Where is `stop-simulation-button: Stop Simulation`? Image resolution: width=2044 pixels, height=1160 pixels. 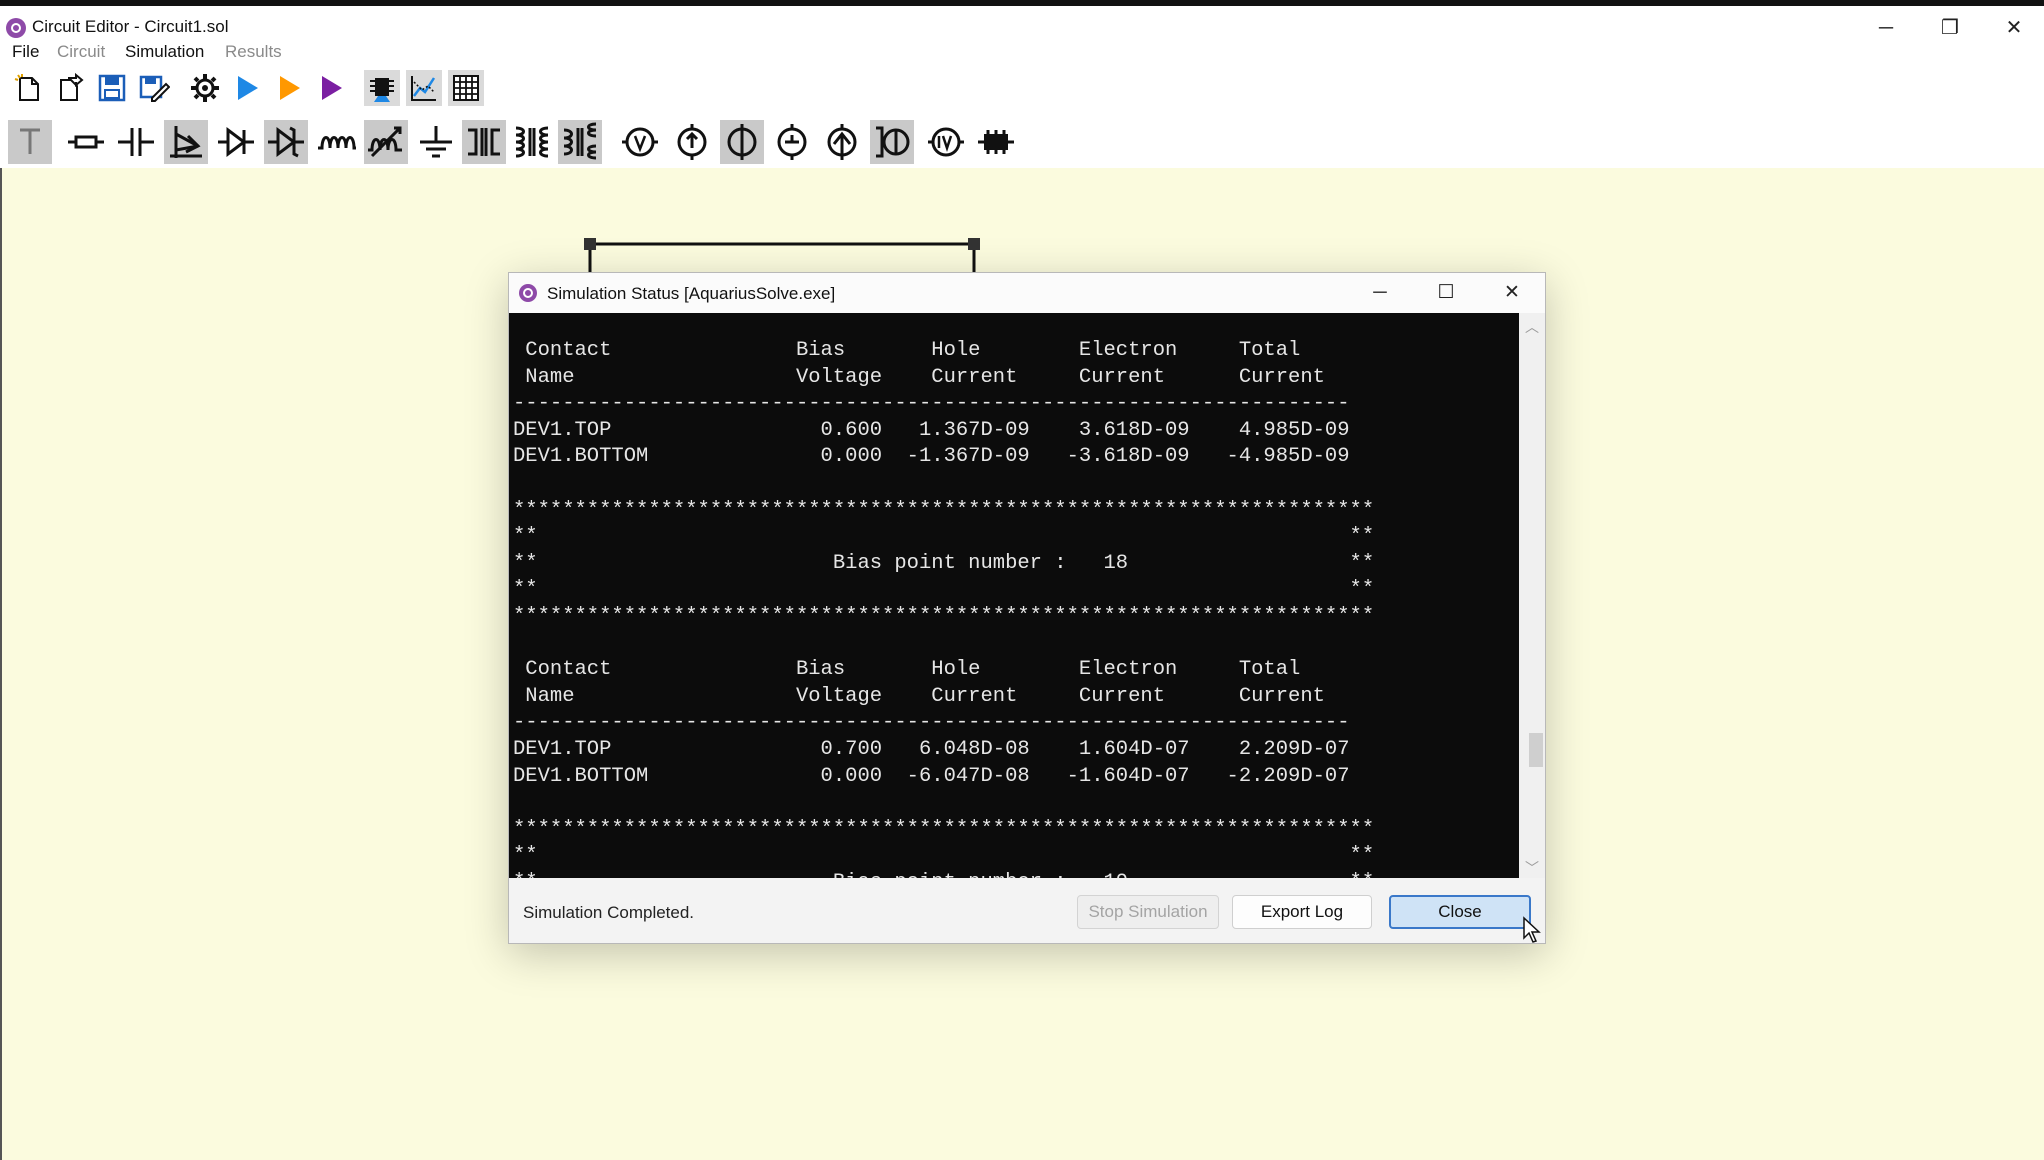
stop-simulation-button: Stop Simulation is located at coordinates (1148, 912).